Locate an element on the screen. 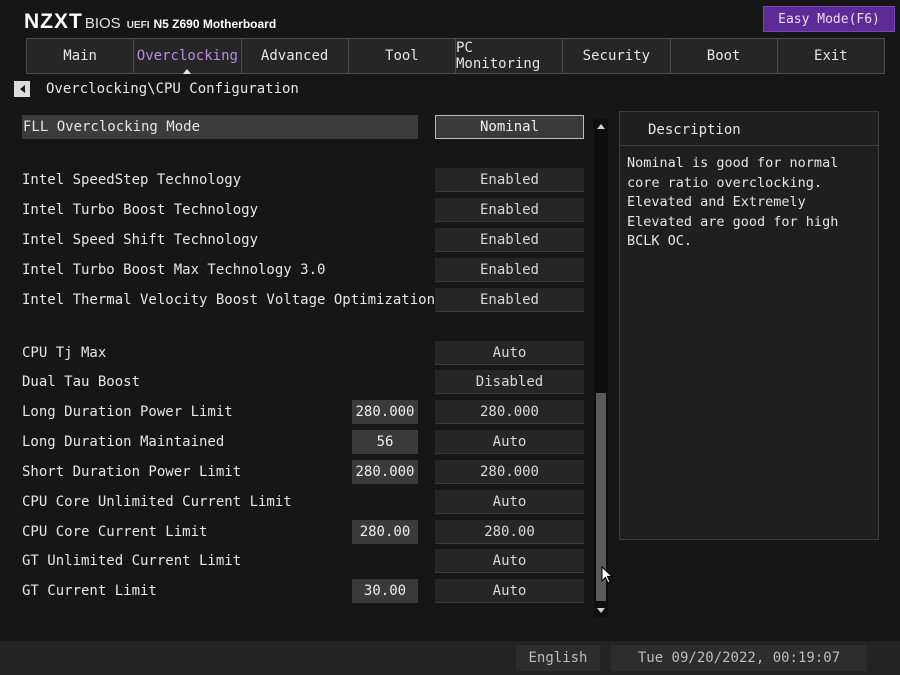  tab-advanced: Advanced is located at coordinates (294, 56).